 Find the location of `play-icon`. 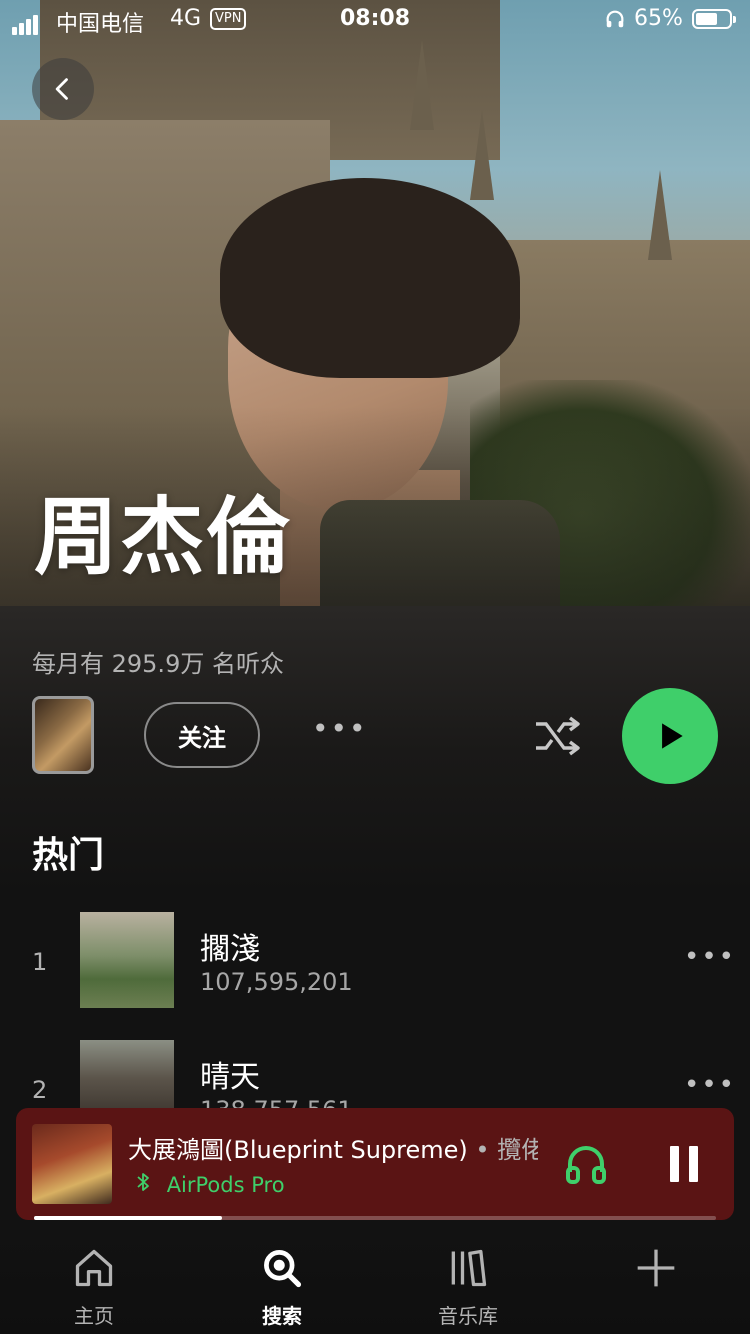

play-icon is located at coordinates (672, 736).